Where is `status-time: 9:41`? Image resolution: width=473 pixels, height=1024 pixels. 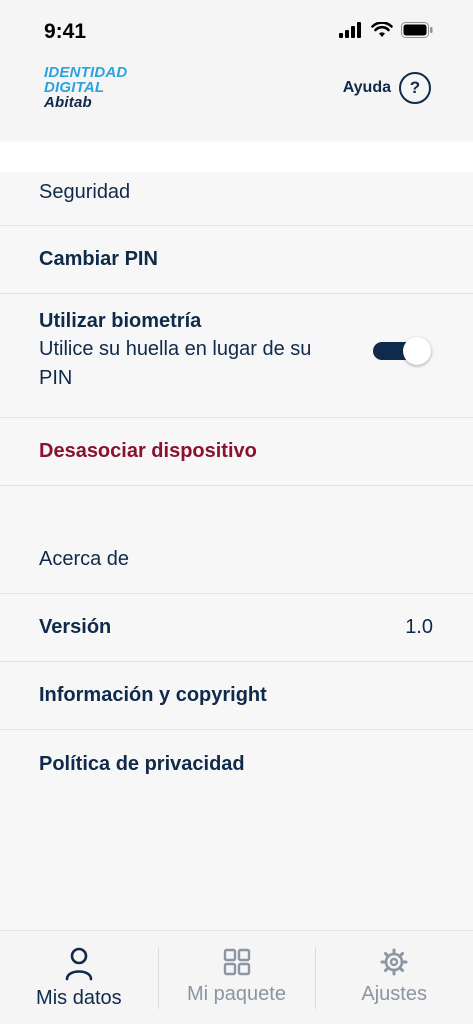
status-time: 9:41 is located at coordinates (65, 31).